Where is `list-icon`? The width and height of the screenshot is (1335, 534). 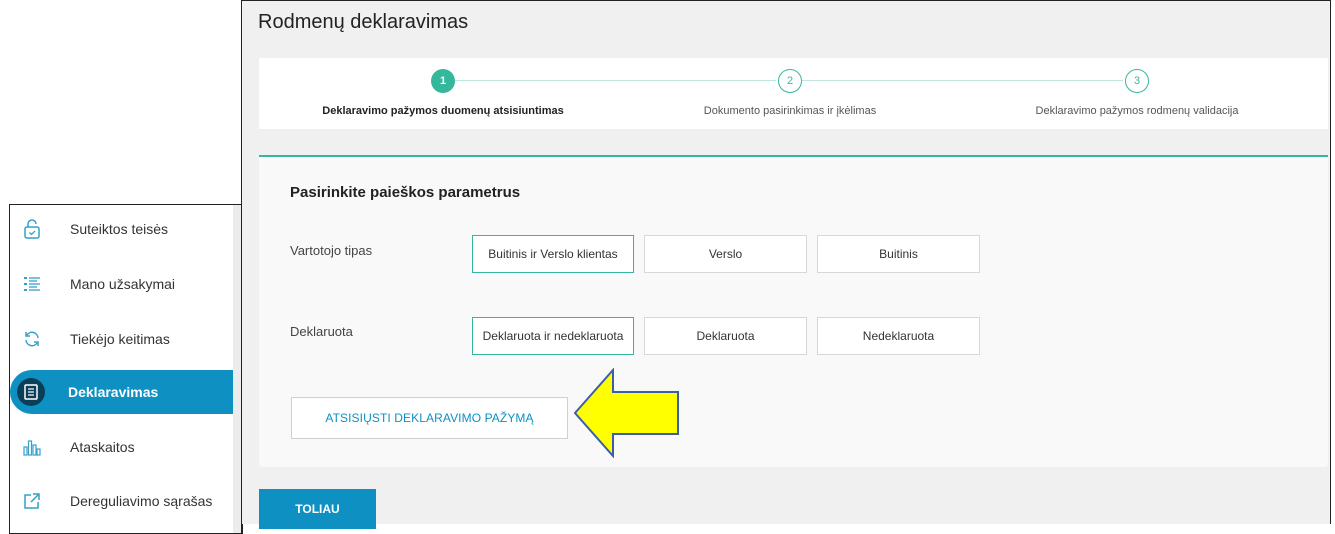 list-icon is located at coordinates (32, 284).